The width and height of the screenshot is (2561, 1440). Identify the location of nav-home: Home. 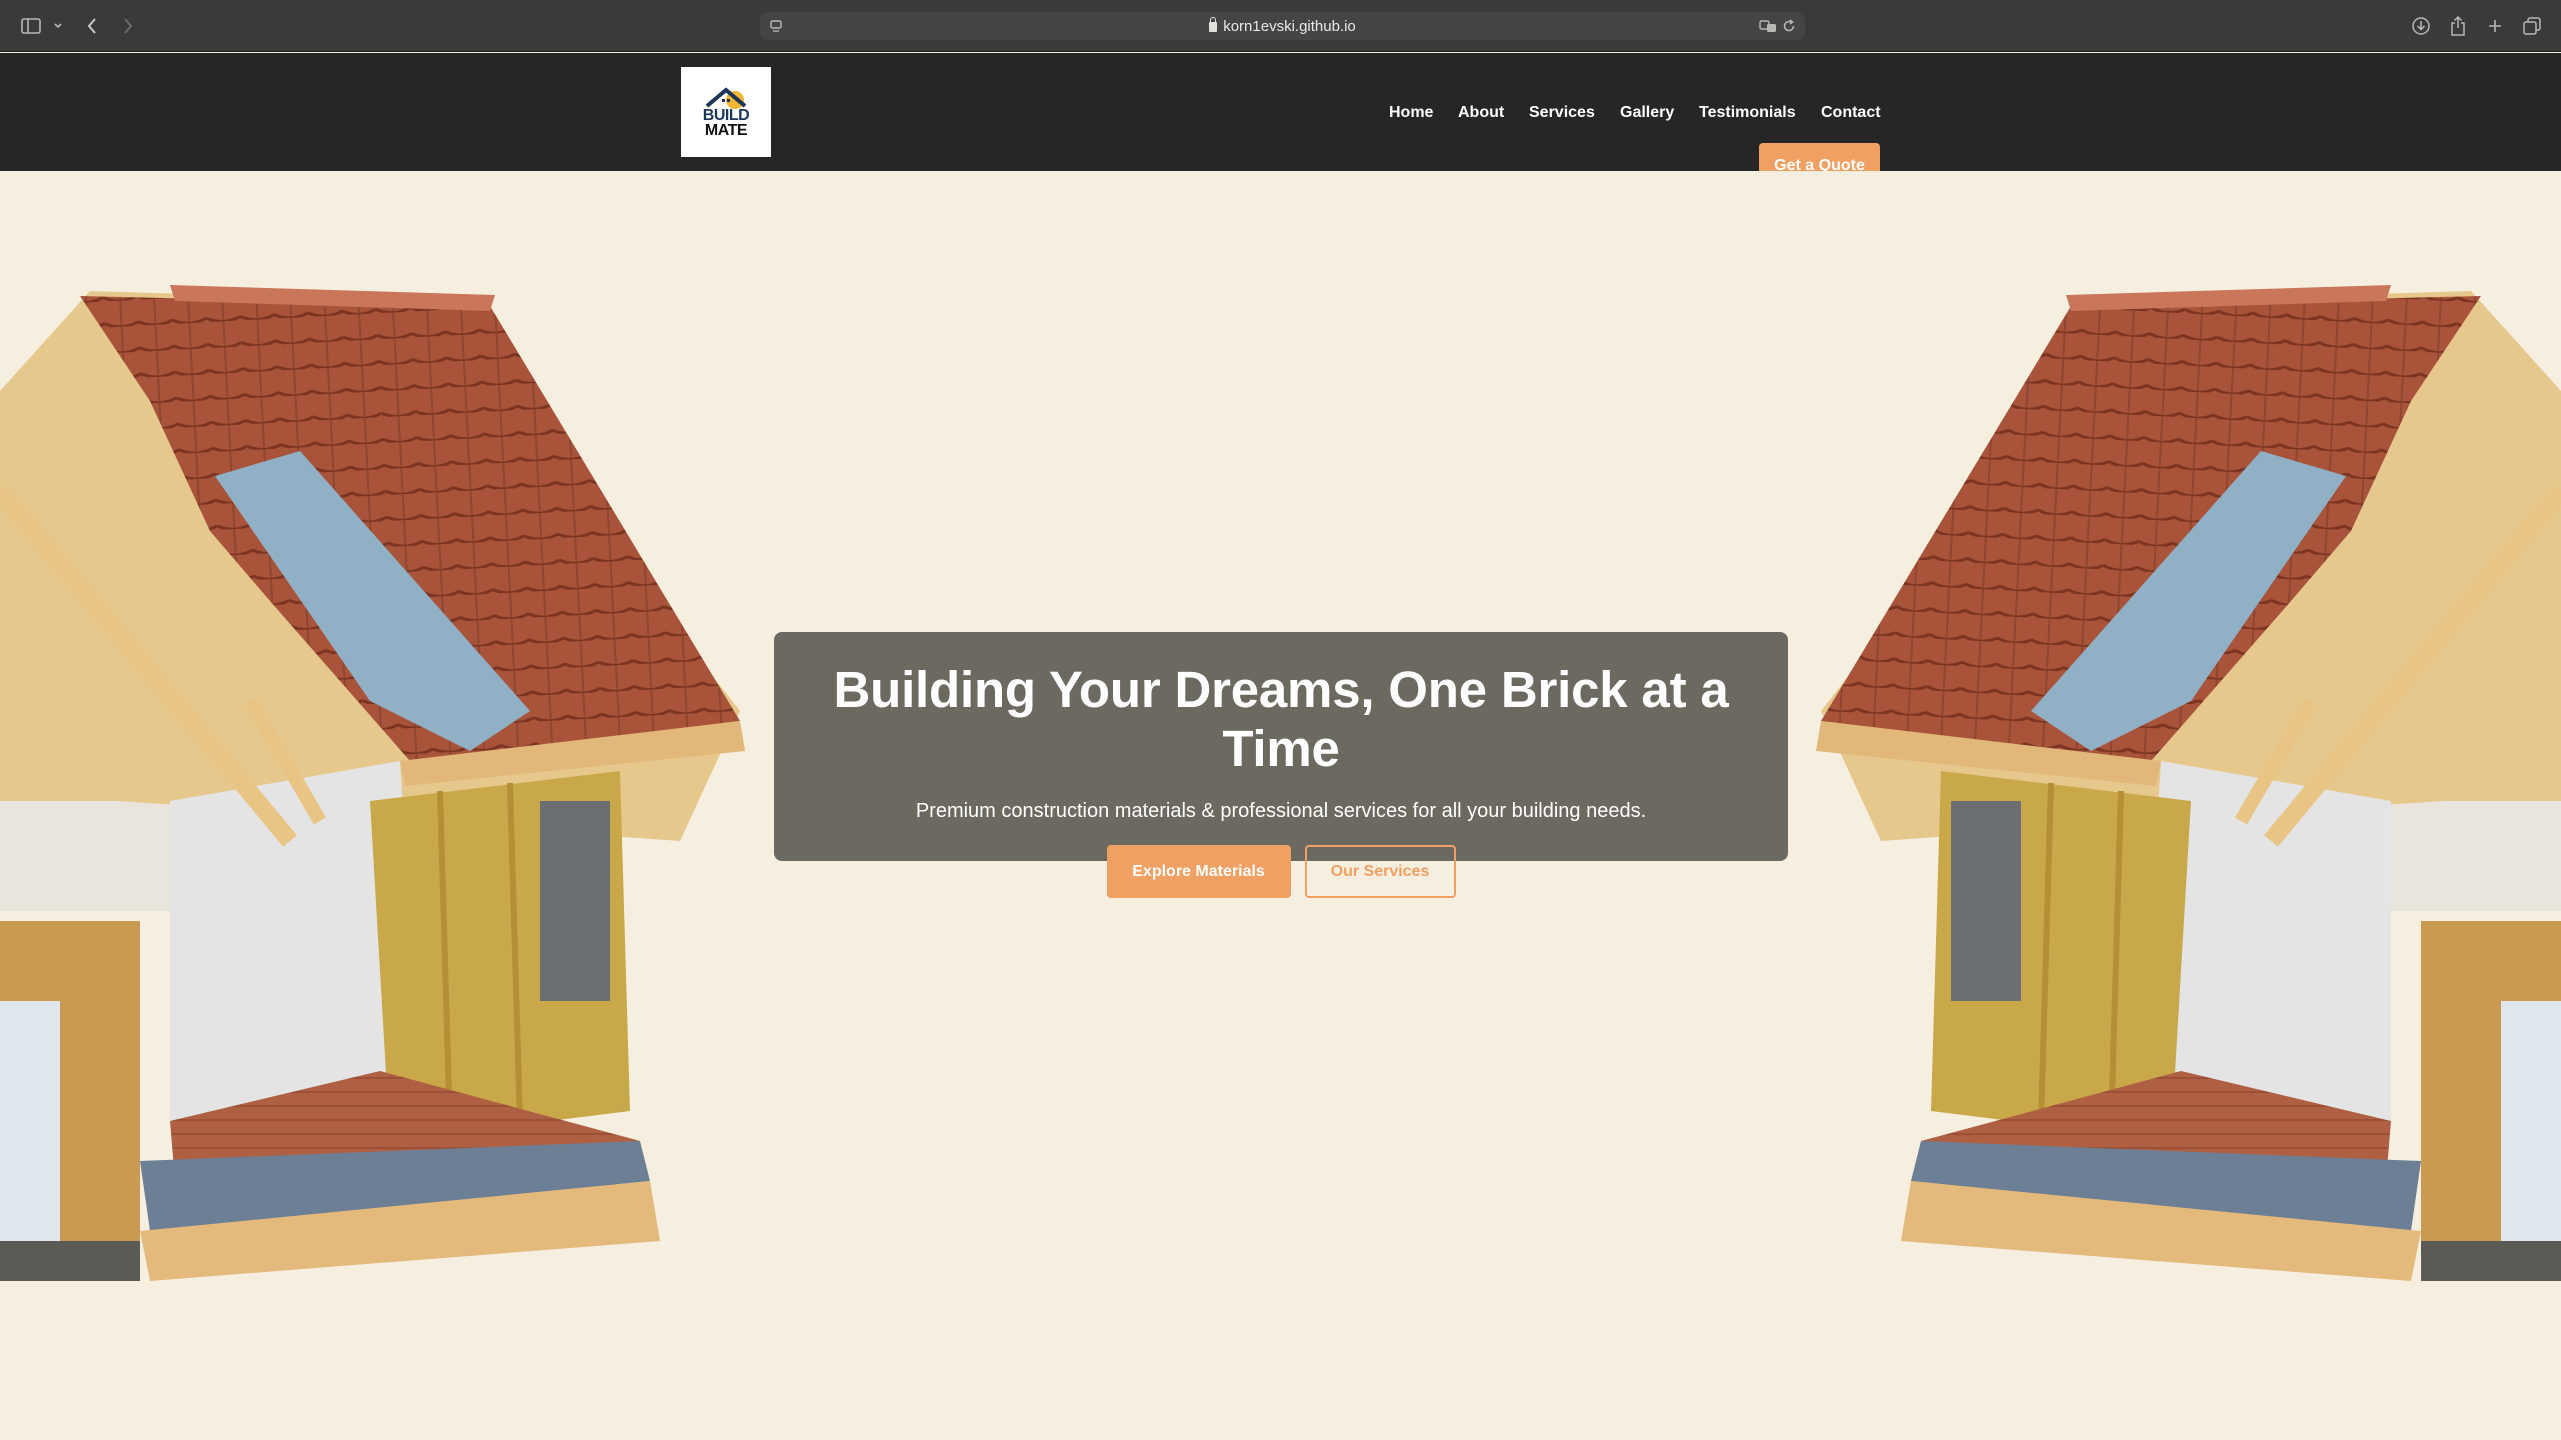
(1411, 113).